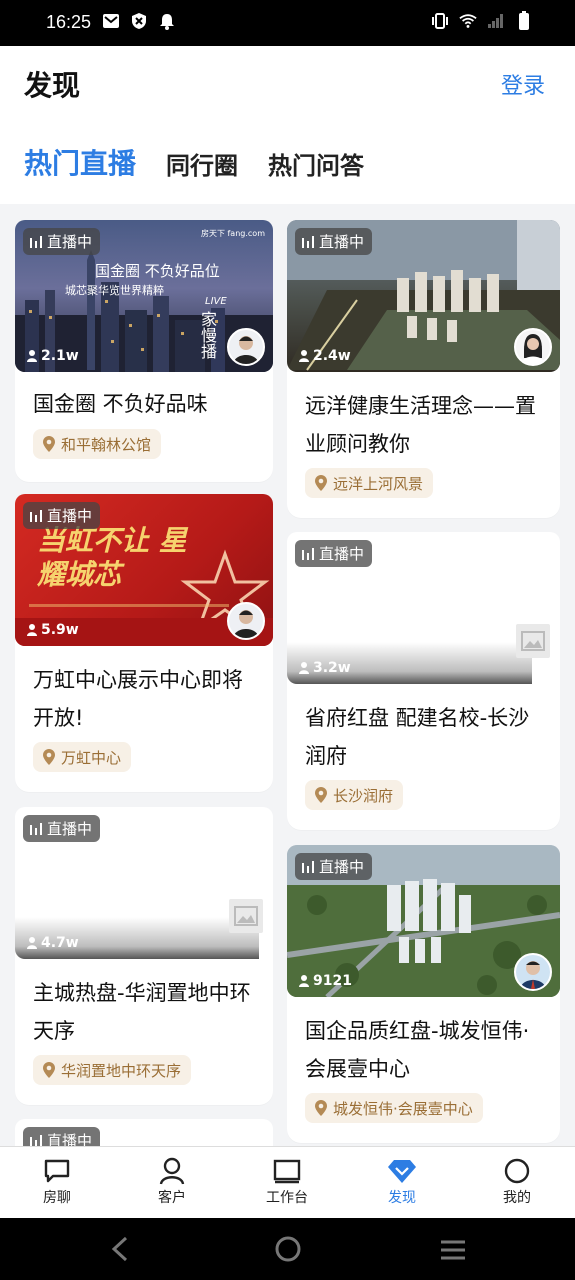  I want to click on nav-item-chat: 房聊, so click(57, 1182).